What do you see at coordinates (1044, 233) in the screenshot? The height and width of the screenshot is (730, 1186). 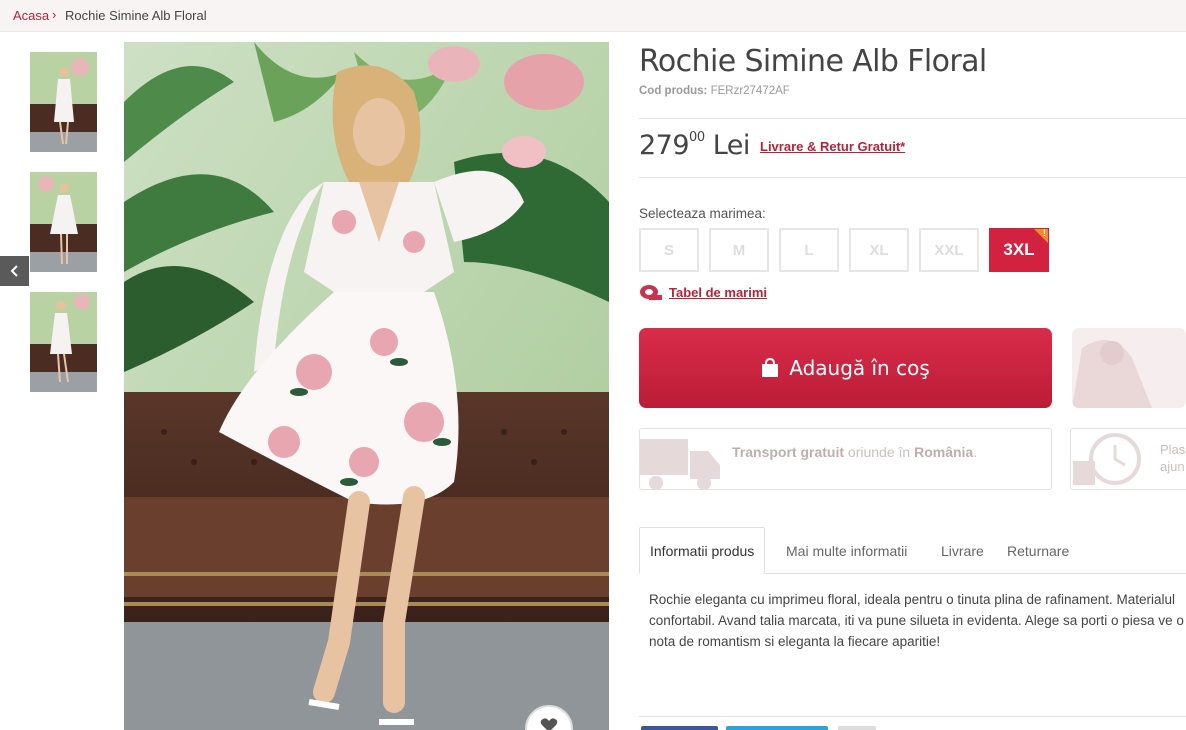 I see `low-stock-mark: !` at bounding box center [1044, 233].